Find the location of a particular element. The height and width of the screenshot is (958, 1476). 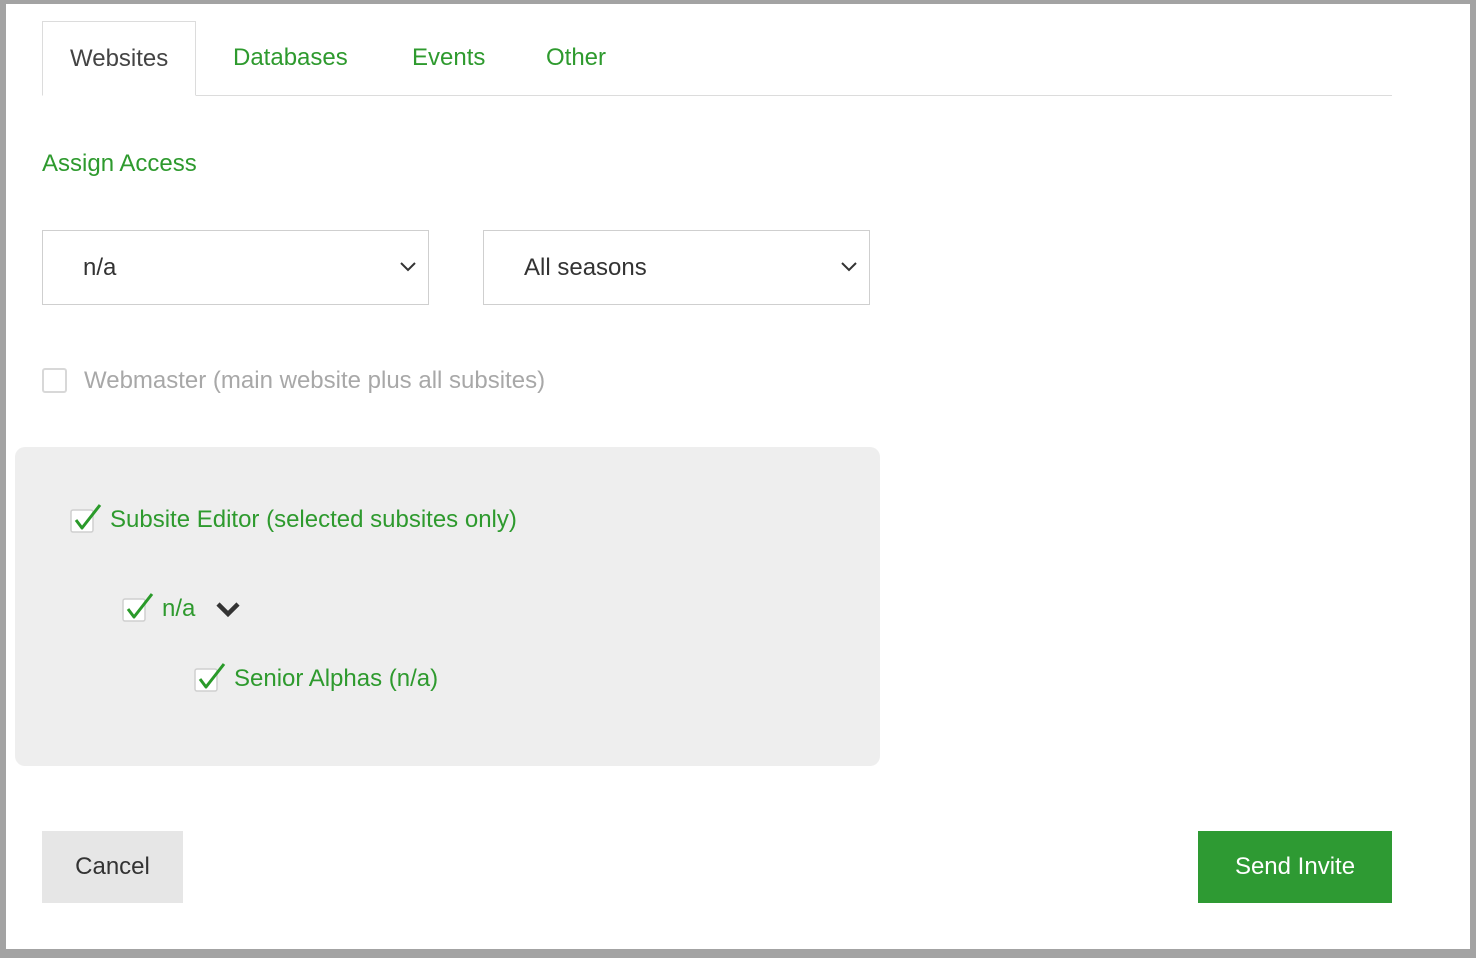

subsite-group-checkbox is located at coordinates (138, 609).